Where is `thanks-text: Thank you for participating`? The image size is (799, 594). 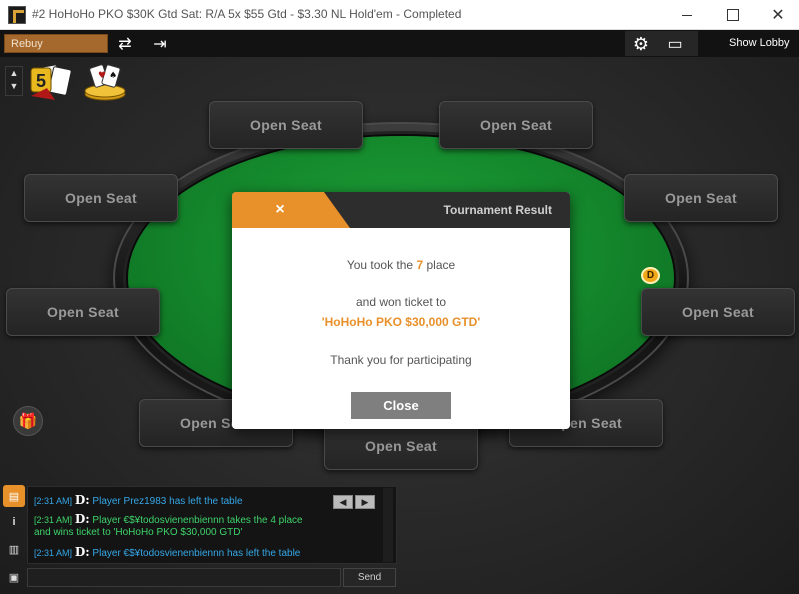
thanks-text: Thank you for participating is located at coordinates (401, 360).